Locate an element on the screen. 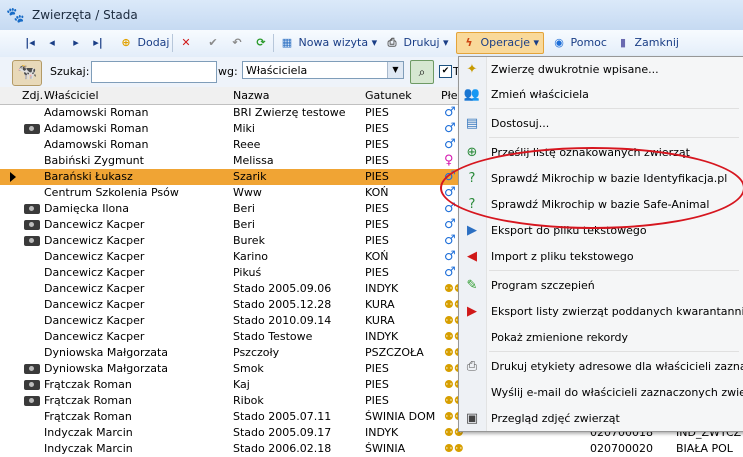  search-by-label: wg: is located at coordinates (228, 71).